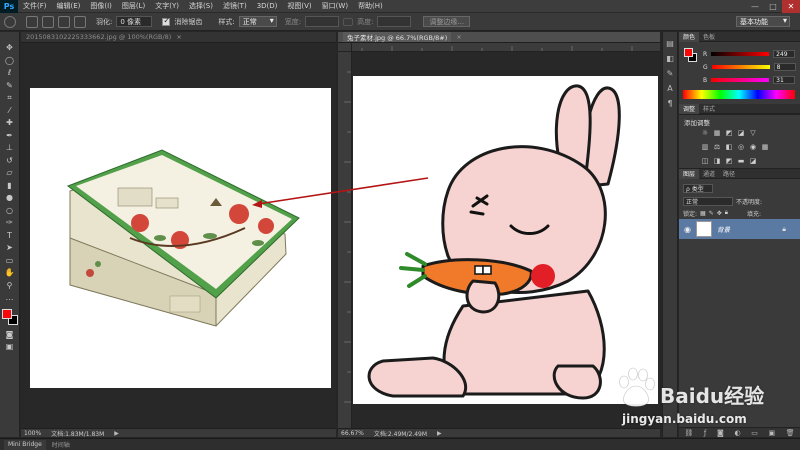 This screenshot has width=800, height=450. Describe the element at coordinates (10, 346) in the screenshot. I see `screen-mode-icon: ▣` at that location.